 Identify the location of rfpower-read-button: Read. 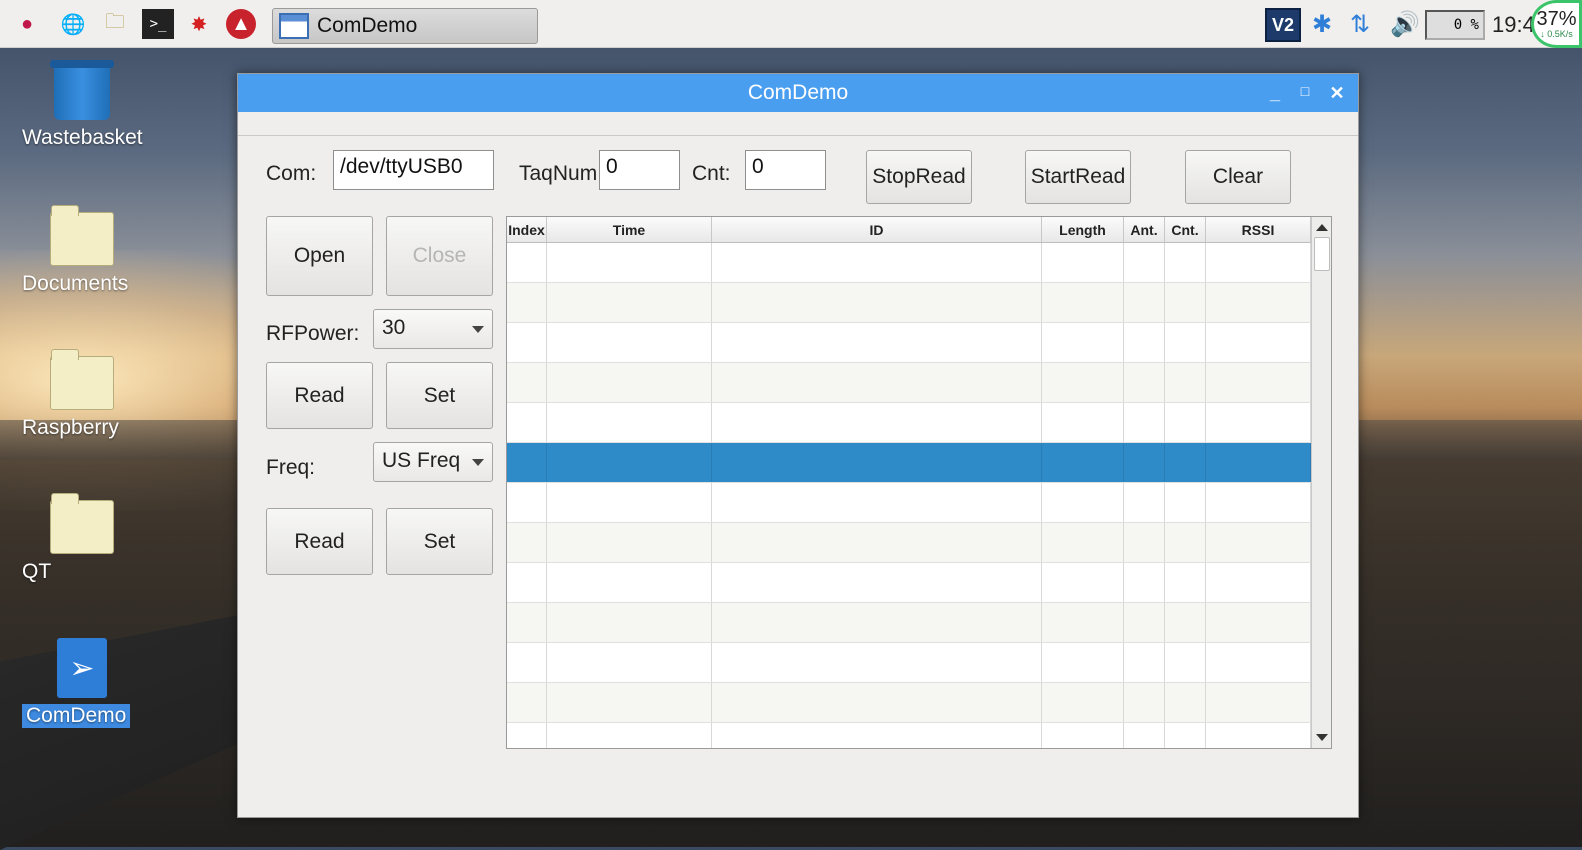
(319, 395).